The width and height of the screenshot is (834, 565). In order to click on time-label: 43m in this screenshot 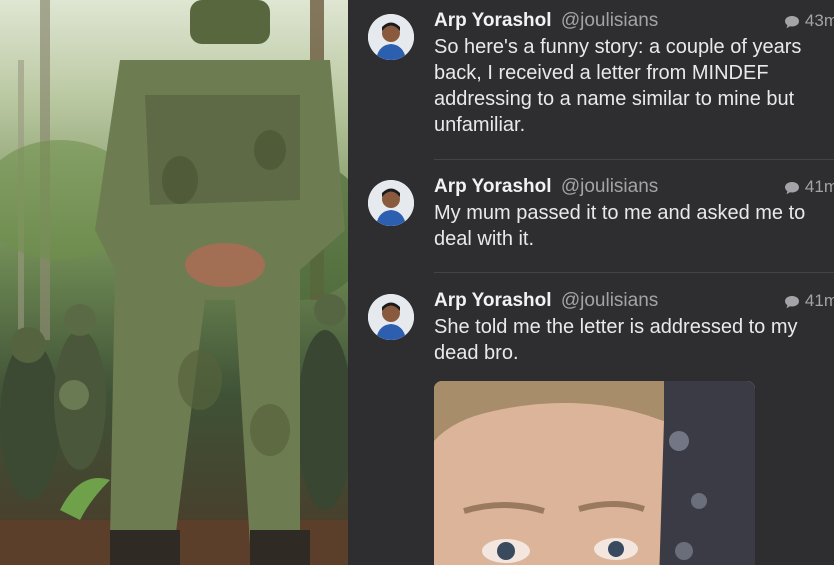, I will do `click(819, 20)`.